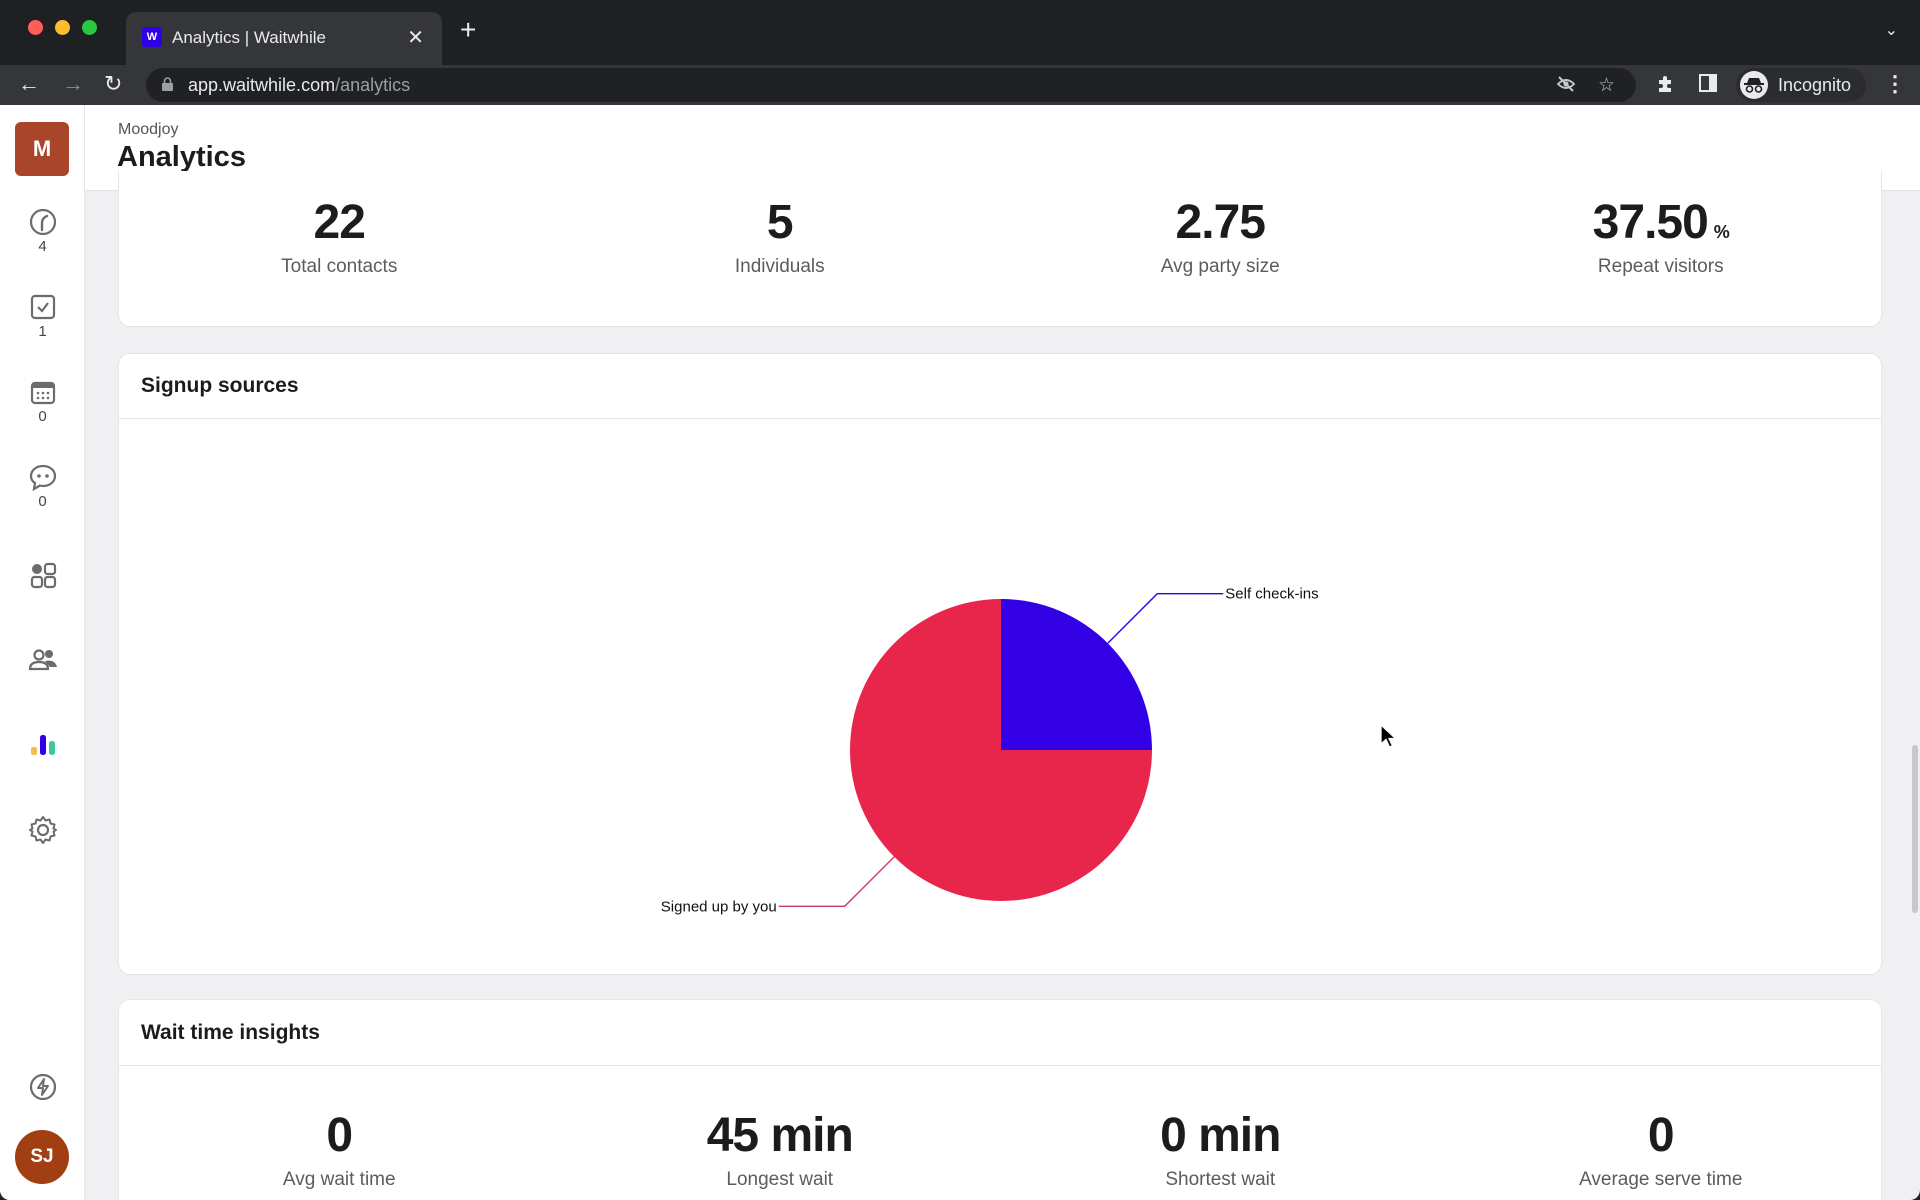 Image resolution: width=1920 pixels, height=1200 pixels. What do you see at coordinates (415, 37) in the screenshot?
I see `close-tab-icon: ✕` at bounding box center [415, 37].